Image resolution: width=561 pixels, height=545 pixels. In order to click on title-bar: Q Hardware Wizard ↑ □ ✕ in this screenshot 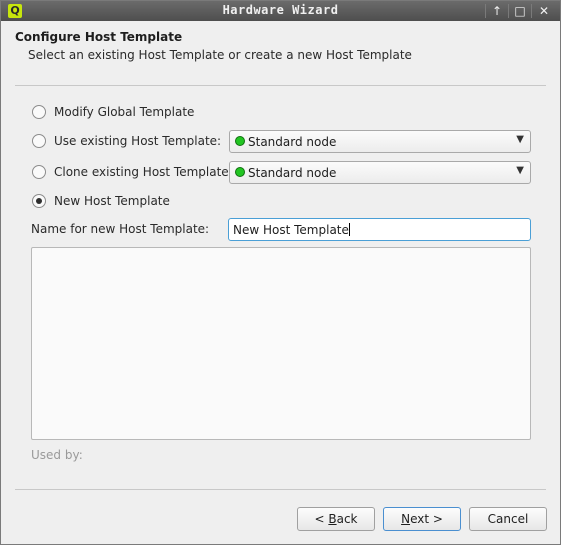, I will do `click(280, 11)`.